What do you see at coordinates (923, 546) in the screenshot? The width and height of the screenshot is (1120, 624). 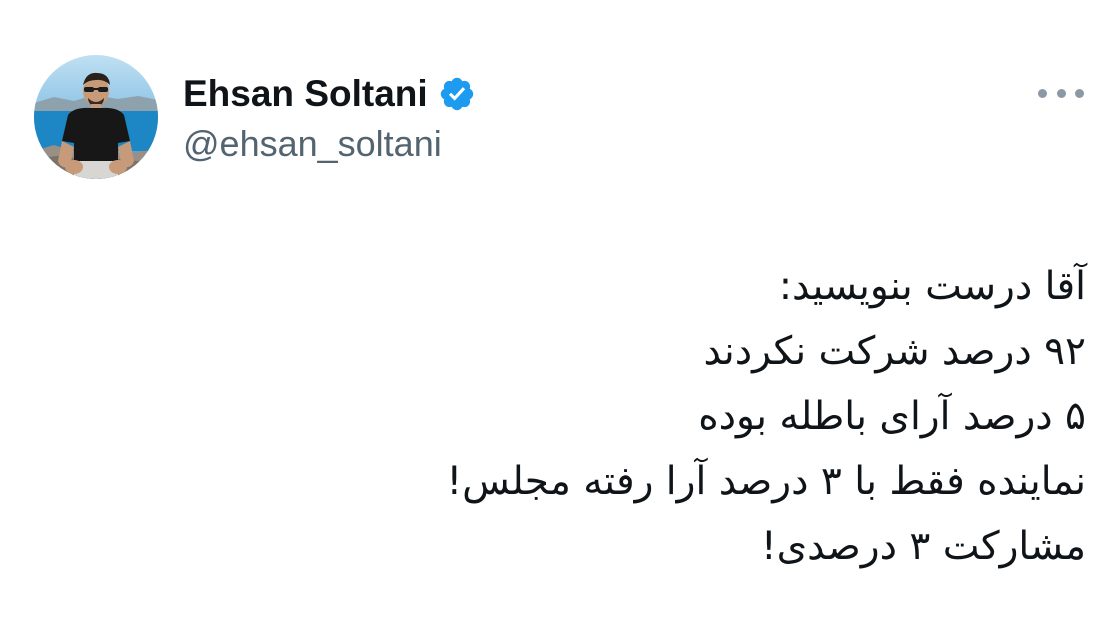 I see `tweet-line: مشارکت ۳ درصدی!` at bounding box center [923, 546].